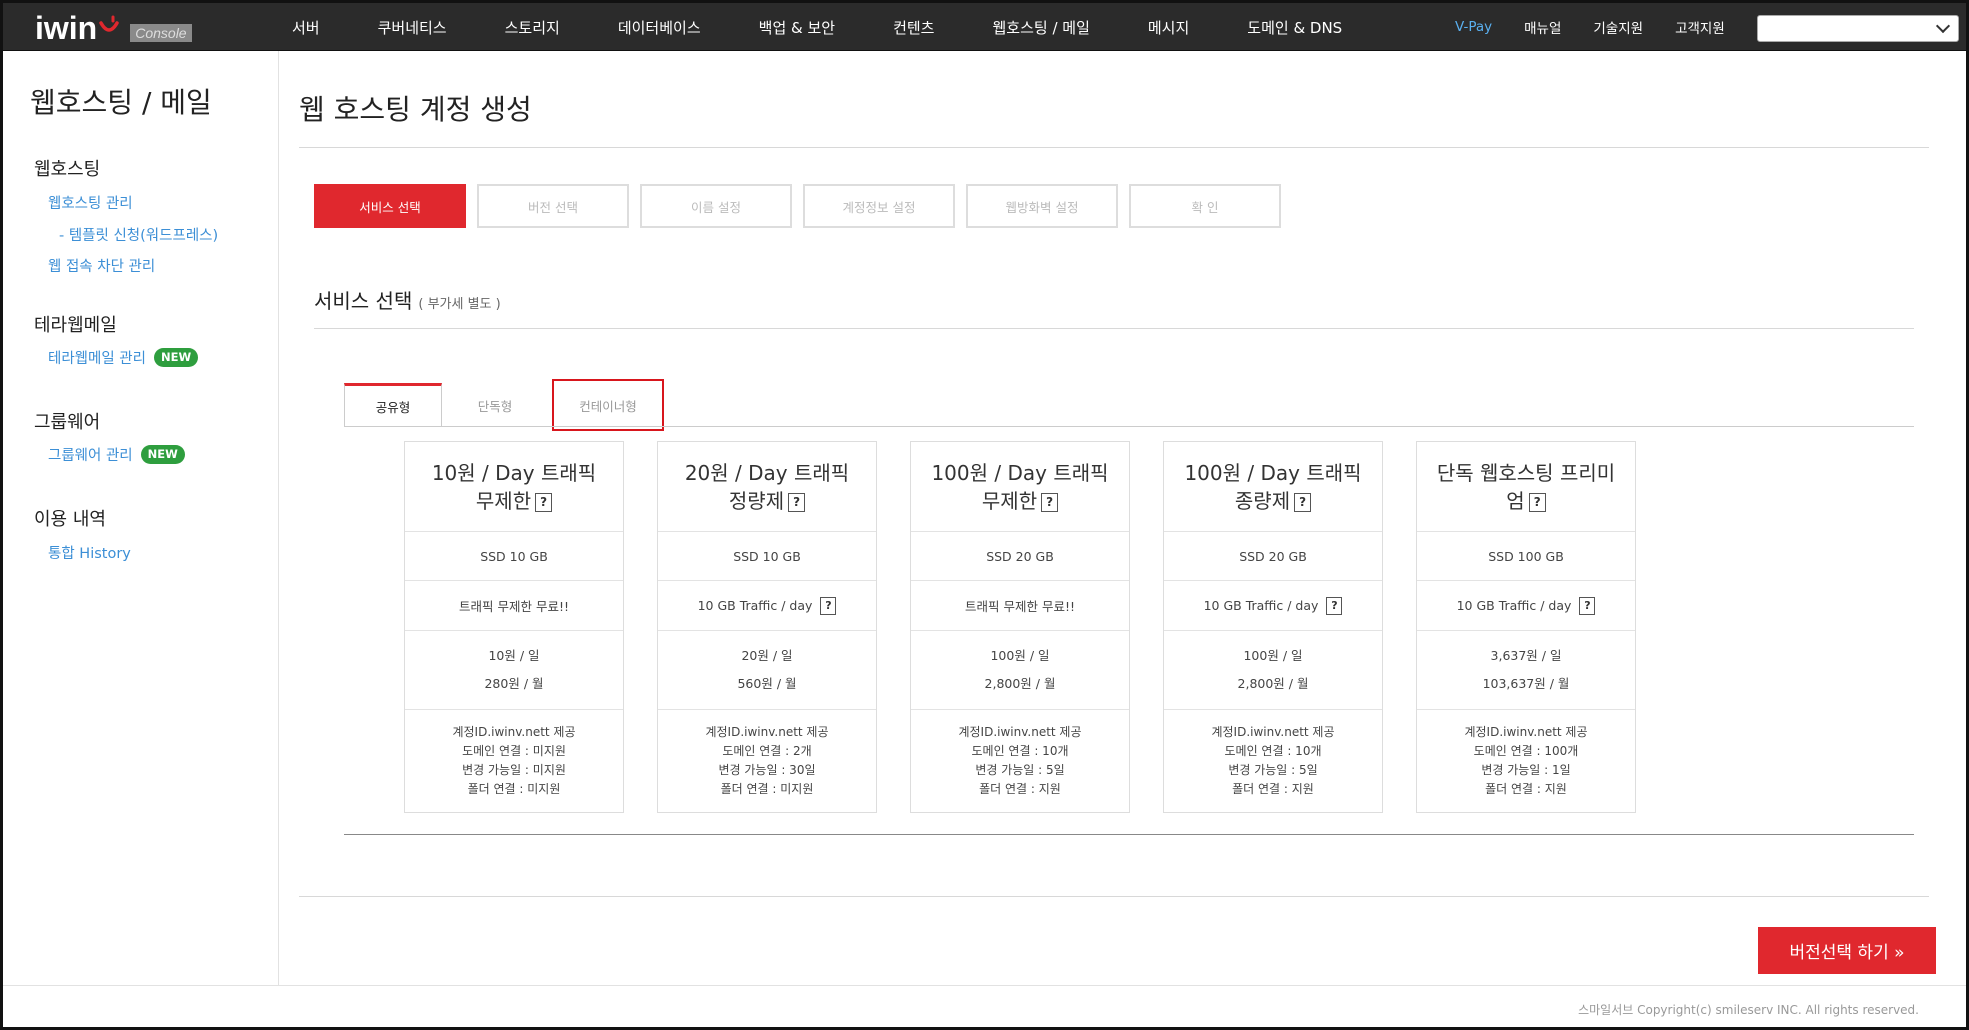 The width and height of the screenshot is (1969, 1030). I want to click on step-version-select: 버전 선택, so click(553, 206).